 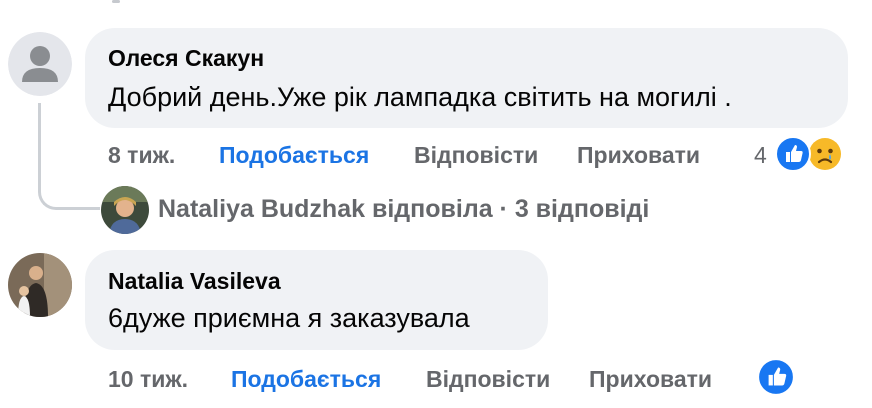 What do you see at coordinates (316, 300) in the screenshot?
I see `comment-bubble` at bounding box center [316, 300].